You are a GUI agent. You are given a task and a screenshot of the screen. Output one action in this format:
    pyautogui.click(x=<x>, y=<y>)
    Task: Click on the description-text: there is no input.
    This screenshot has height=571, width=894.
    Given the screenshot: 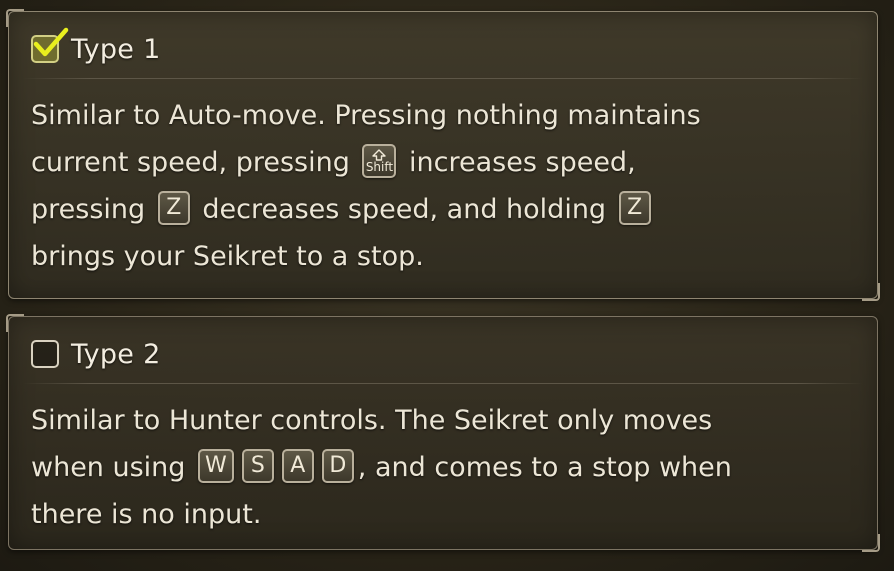 What is the action you would take?
    pyautogui.click(x=146, y=514)
    